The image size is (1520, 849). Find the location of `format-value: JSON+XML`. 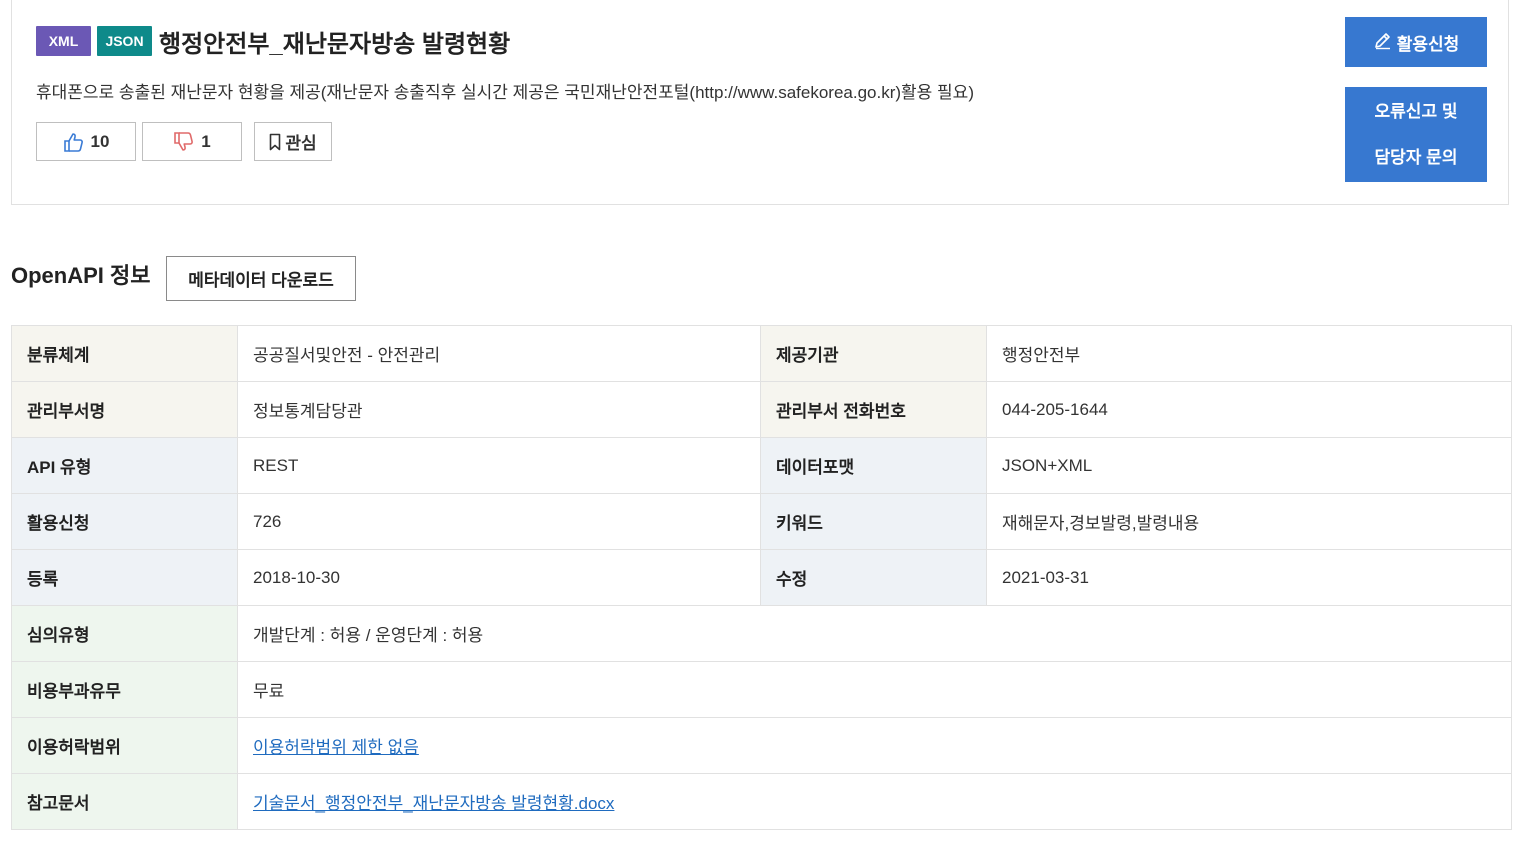

format-value: JSON+XML is located at coordinates (1249, 465).